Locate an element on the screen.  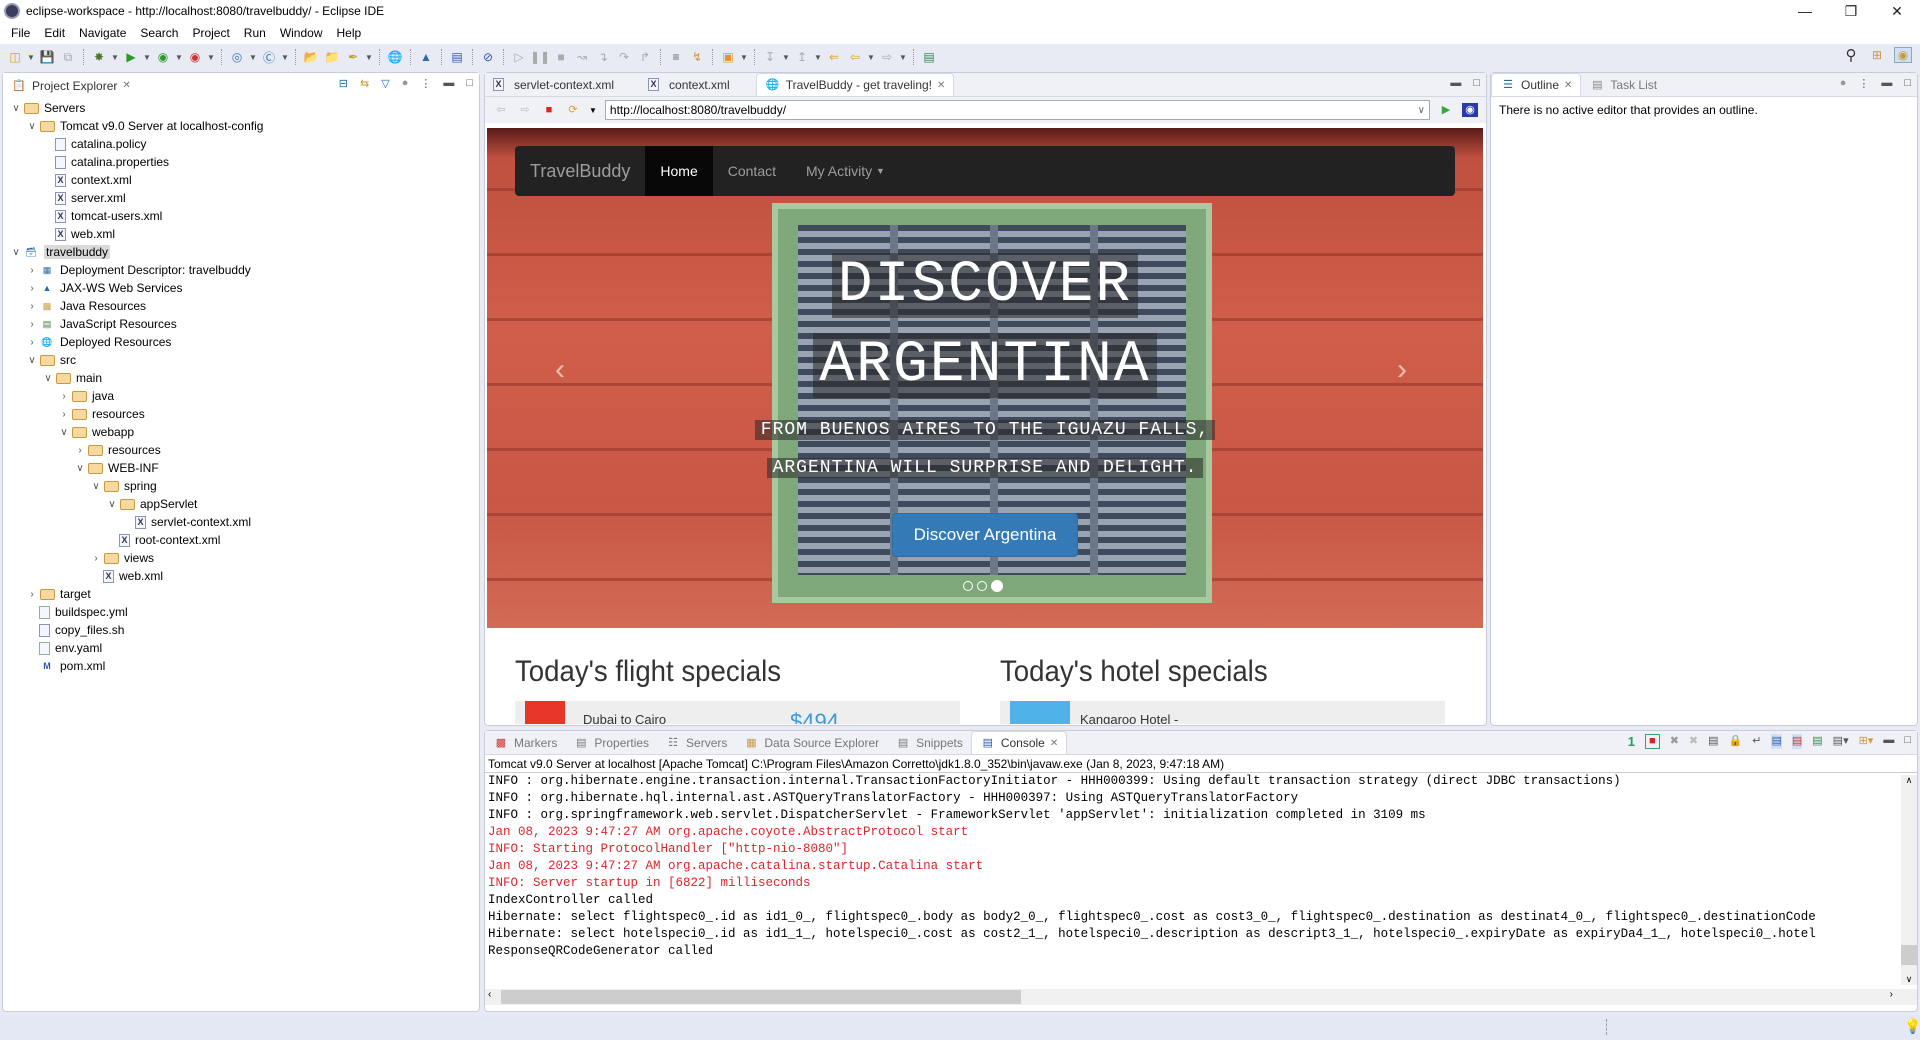
scroll-lock-icon: 🔒 is located at coordinates (1736, 741).